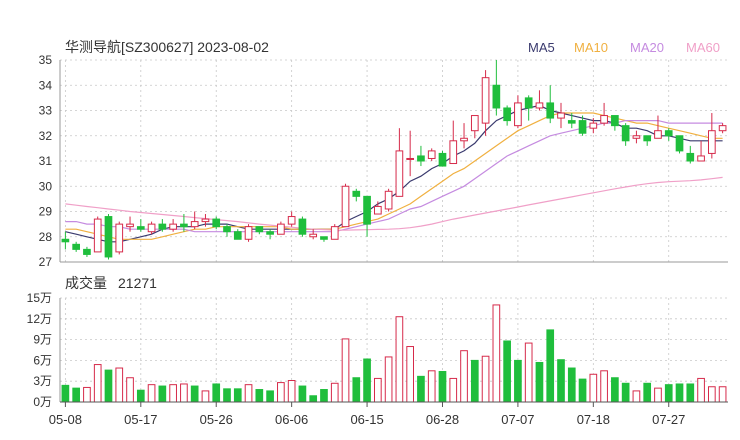  What do you see at coordinates (668, 419) in the screenshot?
I see `date-tick-label: 07-27` at bounding box center [668, 419].